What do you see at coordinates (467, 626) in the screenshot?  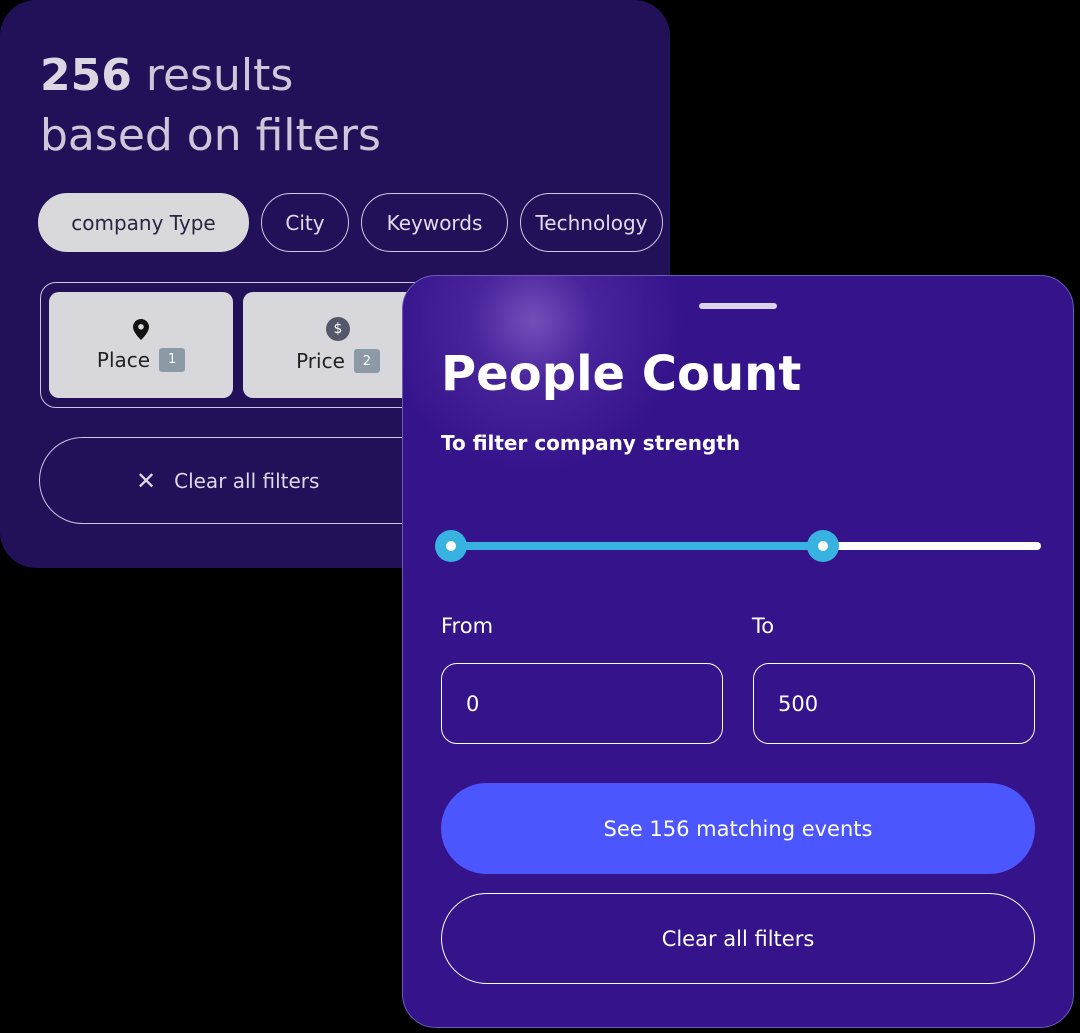 I see `from-label: From` at bounding box center [467, 626].